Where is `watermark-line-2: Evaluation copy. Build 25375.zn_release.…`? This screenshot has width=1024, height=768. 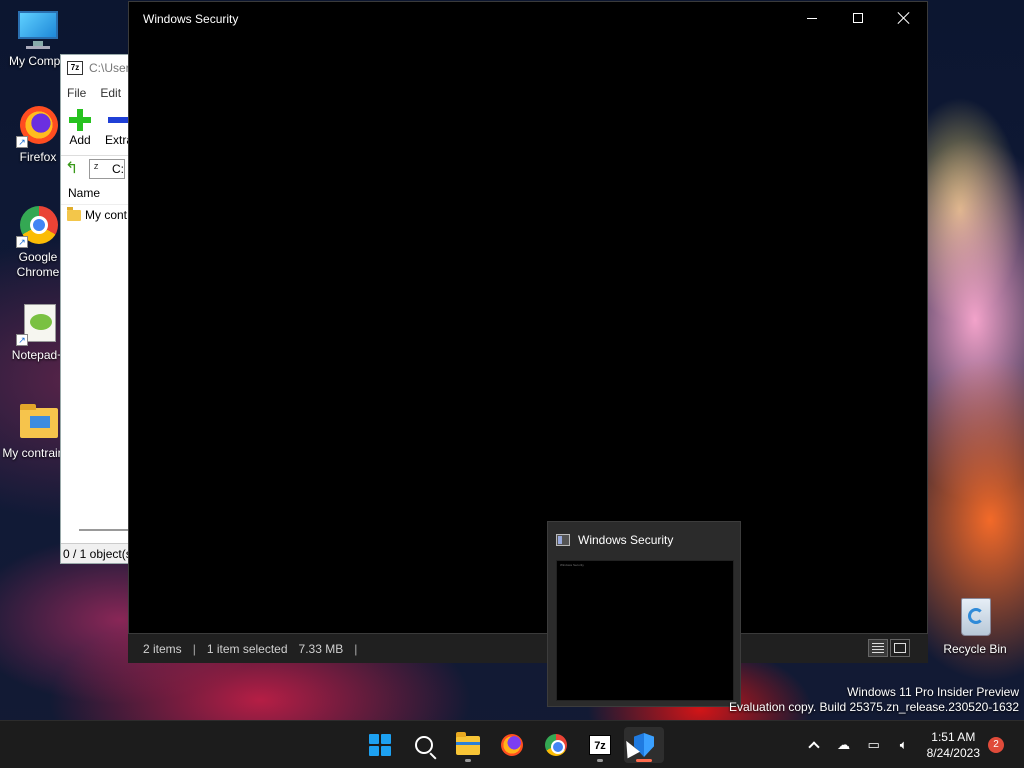
watermark-line-2: Evaluation copy. Build 25375.zn_release.… is located at coordinates (874, 707).